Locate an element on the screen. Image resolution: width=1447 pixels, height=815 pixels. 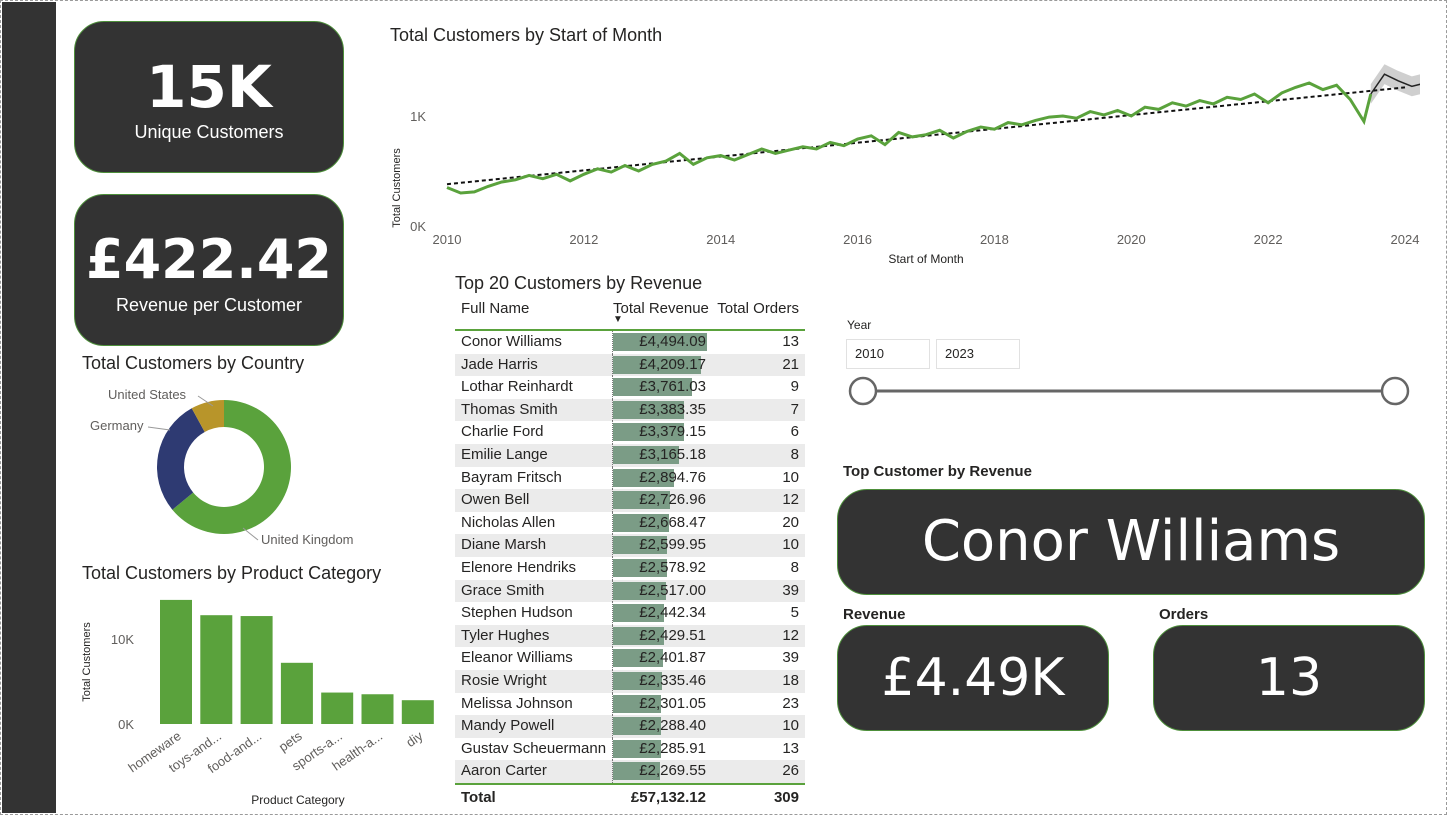
table-row: Diane Marsh £2,599.95 10 is located at coordinates (630, 545).